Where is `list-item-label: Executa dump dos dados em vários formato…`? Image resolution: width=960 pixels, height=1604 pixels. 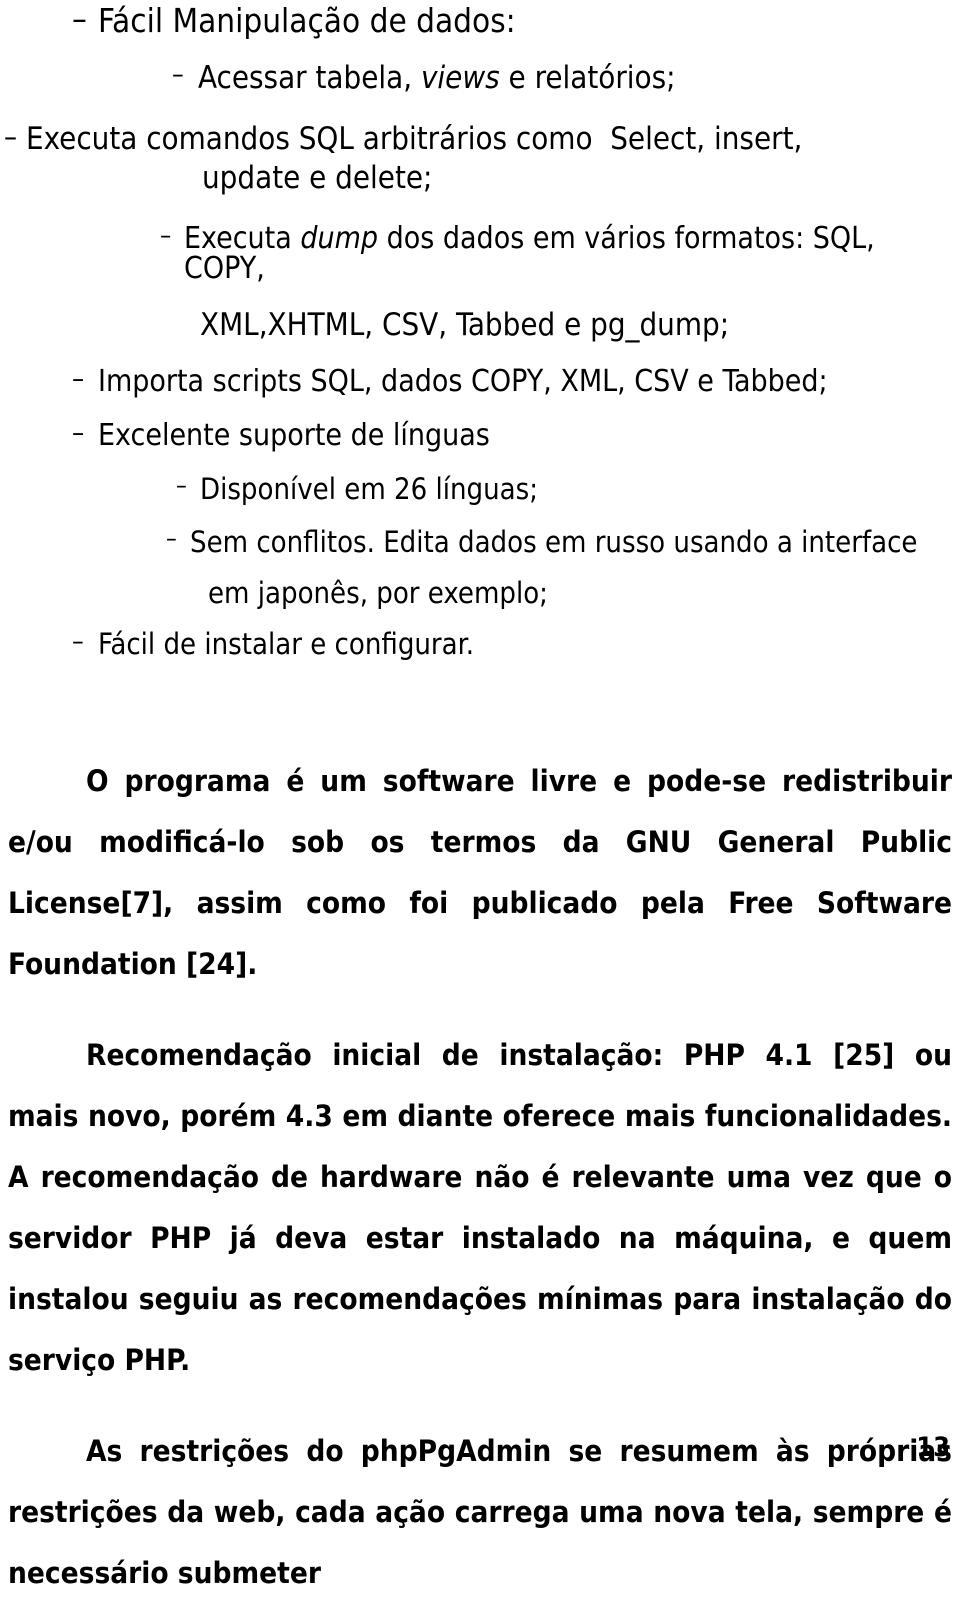
list-item-label: Executa dump dos dados em vários formato… is located at coordinates (572, 254).